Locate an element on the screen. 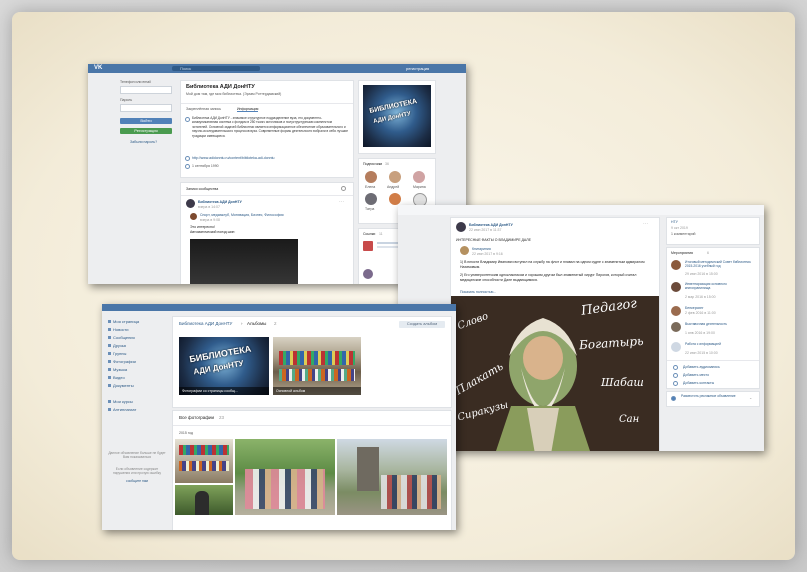 This screenshot has width=807, height=572. event-date: 29 июн 2016 в 15:00 is located at coordinates (701, 274).